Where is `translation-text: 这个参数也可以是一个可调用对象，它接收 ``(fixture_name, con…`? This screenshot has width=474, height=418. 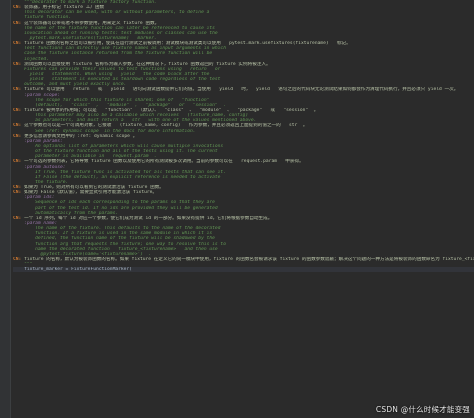
translation-text: 这个参数也可以是一个可调用对象，它接收 ``(fixture_name, con… is located at coordinates (166, 126).